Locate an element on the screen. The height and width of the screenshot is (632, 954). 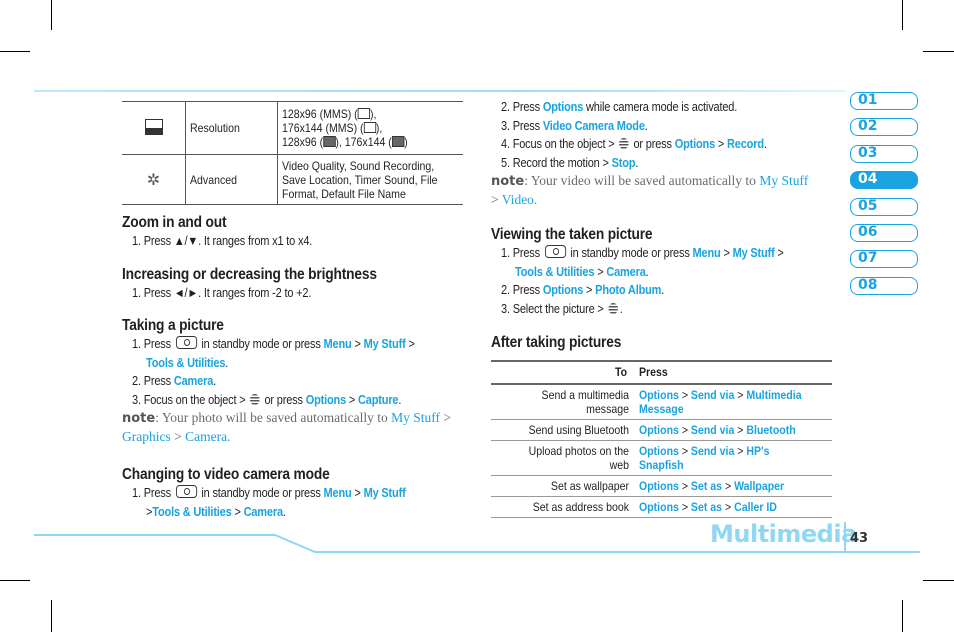
action-label: Send using Bluetooth is located at coordinates (578, 430).